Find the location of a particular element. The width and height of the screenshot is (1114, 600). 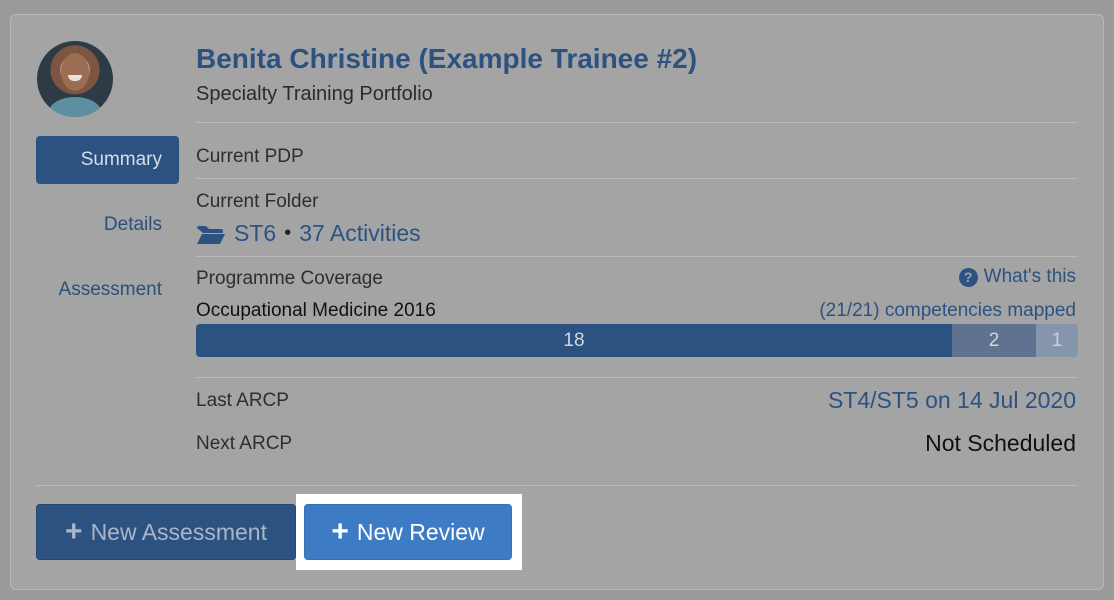

current-pdp-label: Current PDP is located at coordinates (250, 156).